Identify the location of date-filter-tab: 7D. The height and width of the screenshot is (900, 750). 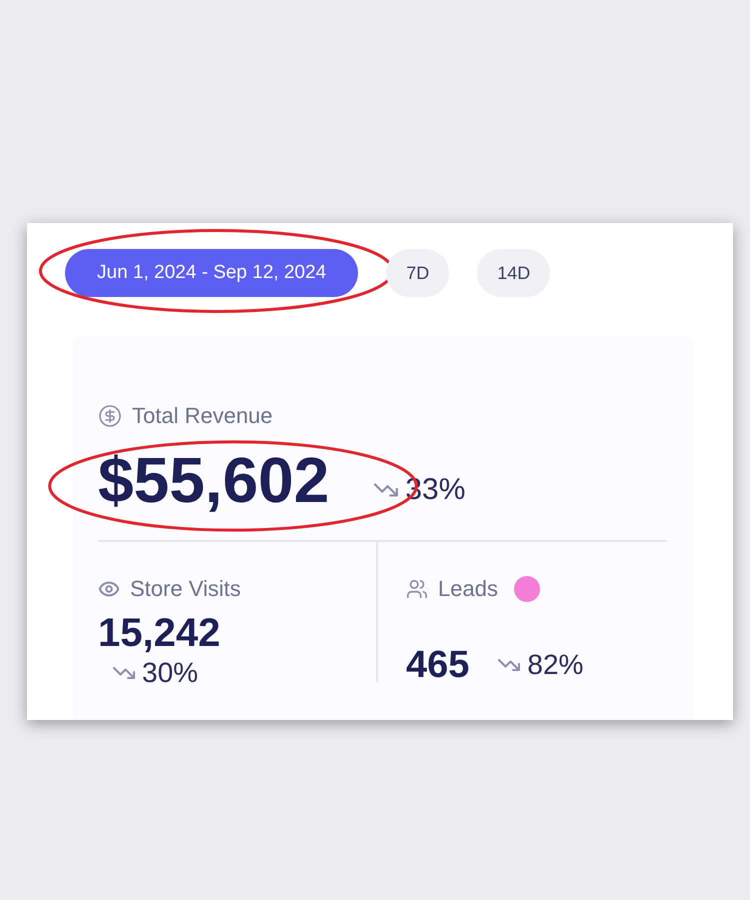
(418, 273).